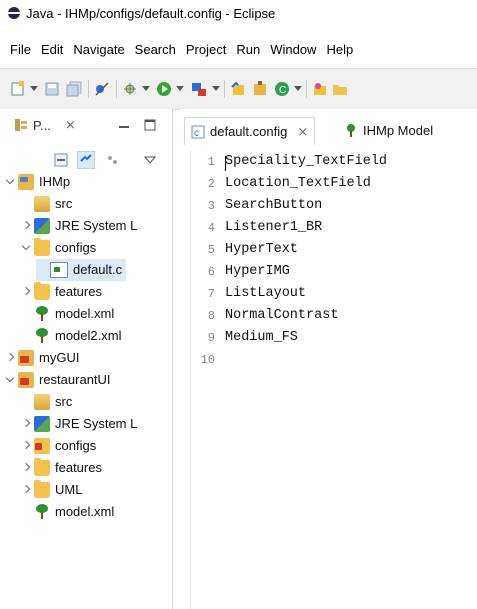  I want to click on menu-edit: Edit, so click(52, 49).